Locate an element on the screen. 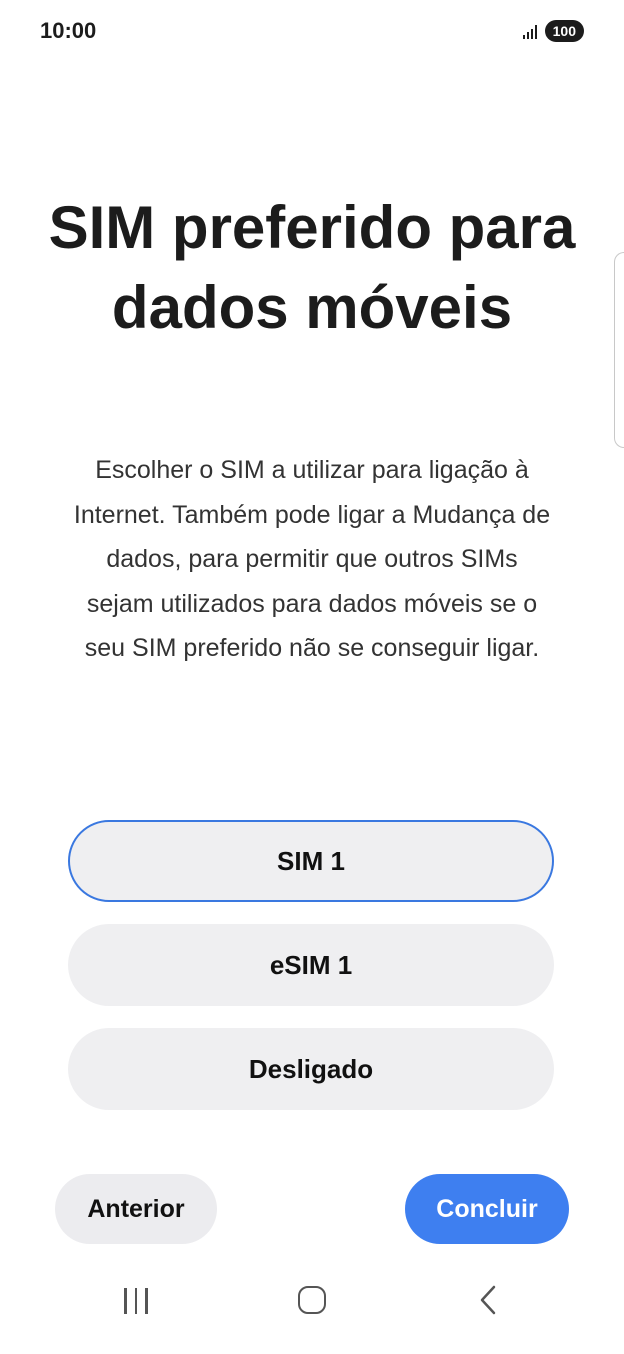  option-sim-1: SIM 1 is located at coordinates (311, 861).